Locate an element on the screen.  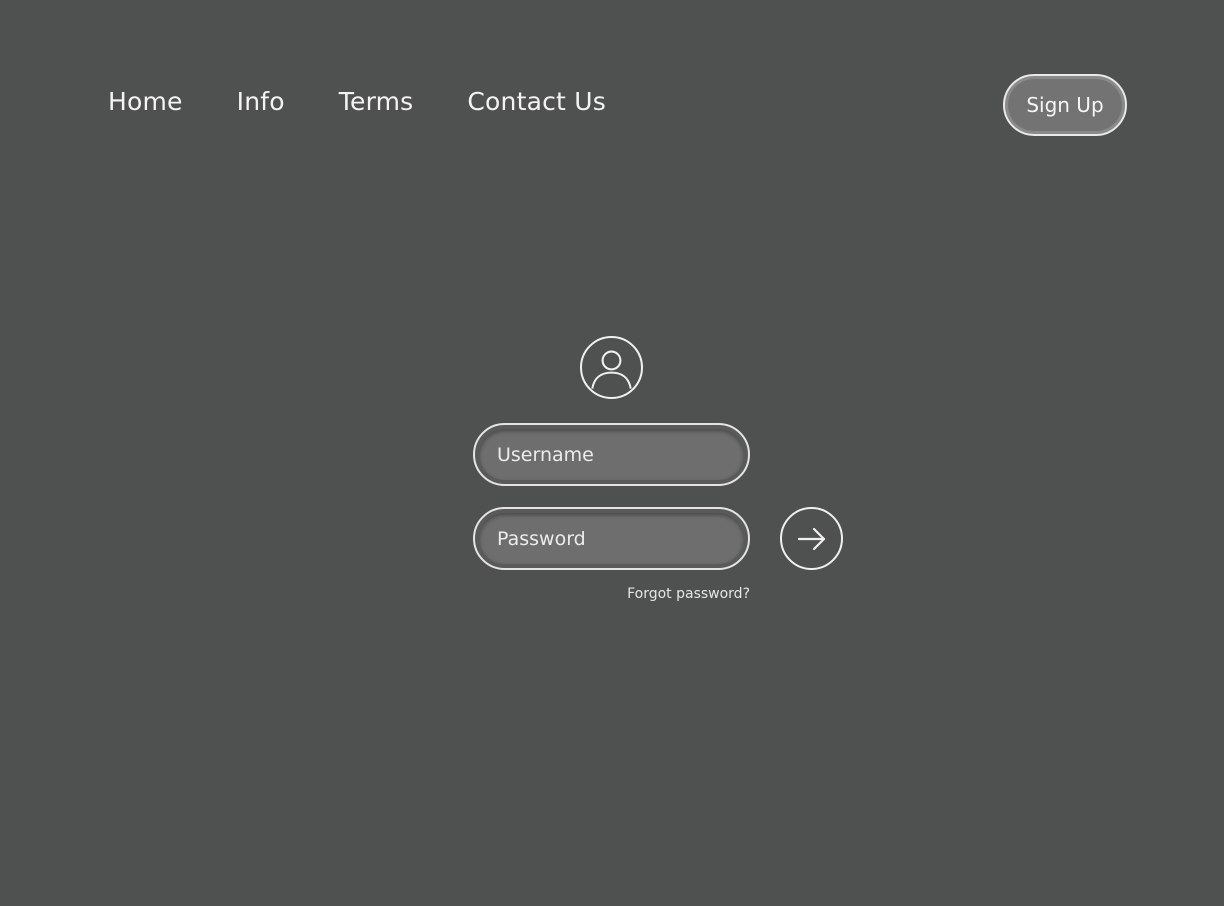
password-field-inner is located at coordinates (611, 538).